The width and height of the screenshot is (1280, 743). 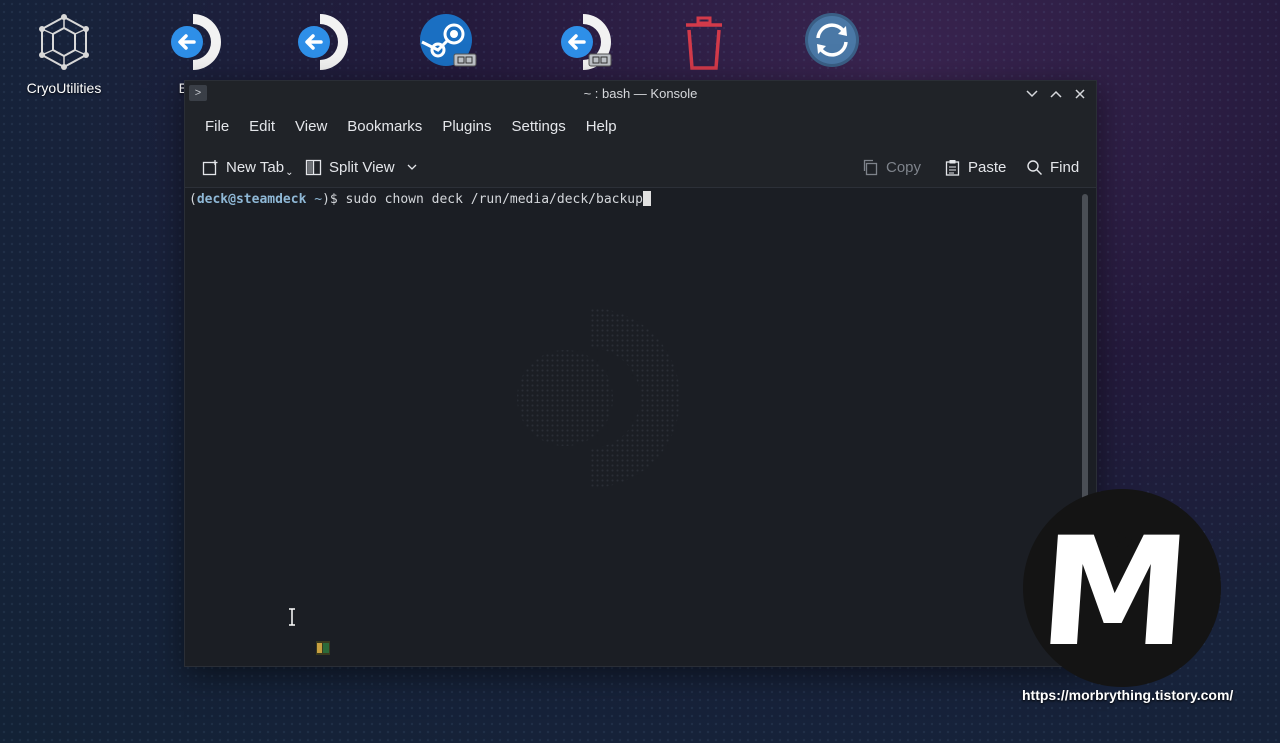 I want to click on prompt-open: (, so click(x=193, y=199).